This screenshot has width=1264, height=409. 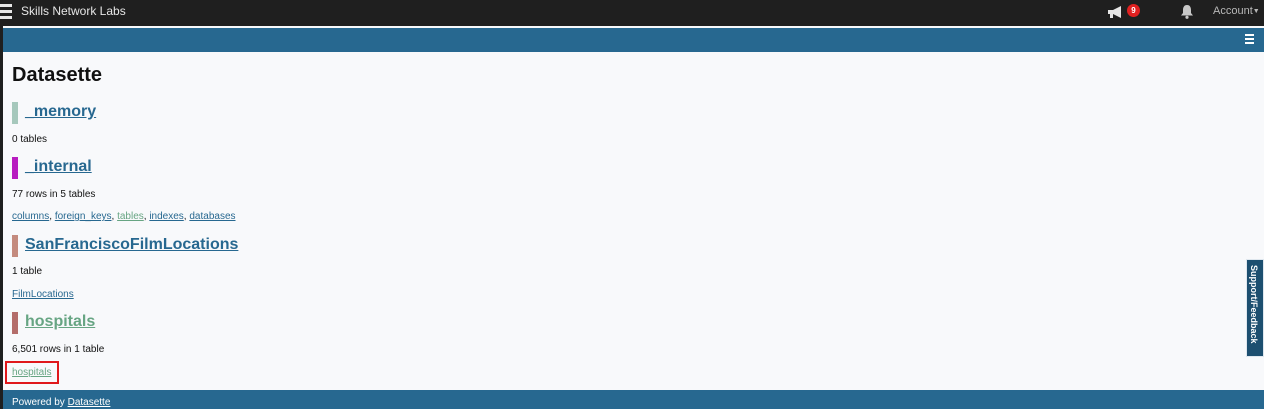 What do you see at coordinates (1187, 11) in the screenshot?
I see `bell-icon` at bounding box center [1187, 11].